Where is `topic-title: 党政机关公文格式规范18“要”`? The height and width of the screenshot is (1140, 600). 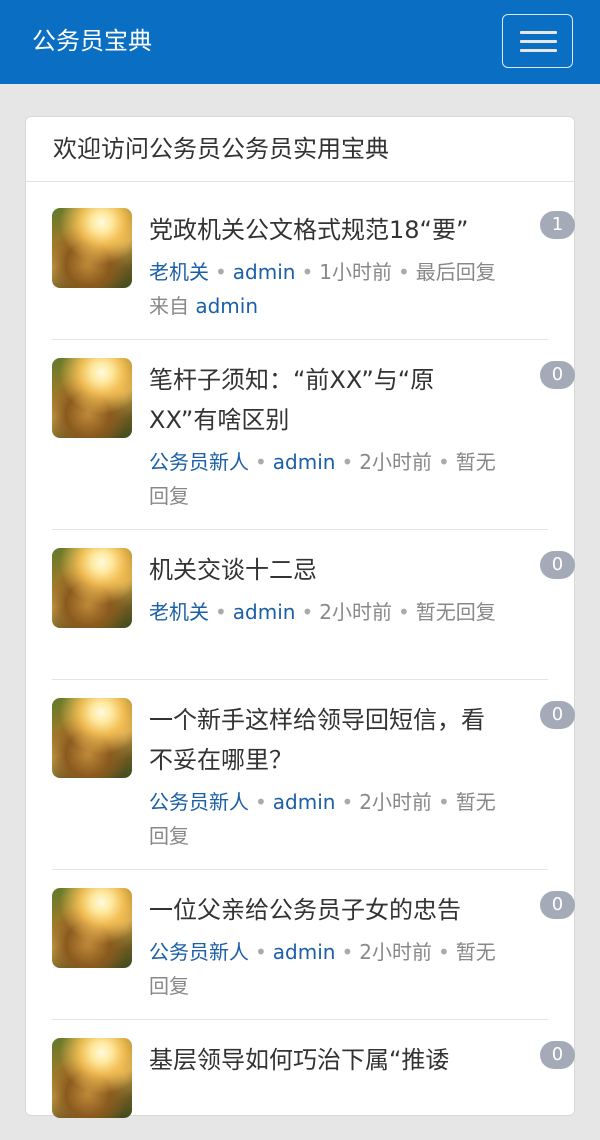 topic-title: 党政机关公文格式规范18“要” is located at coordinates (324, 230).